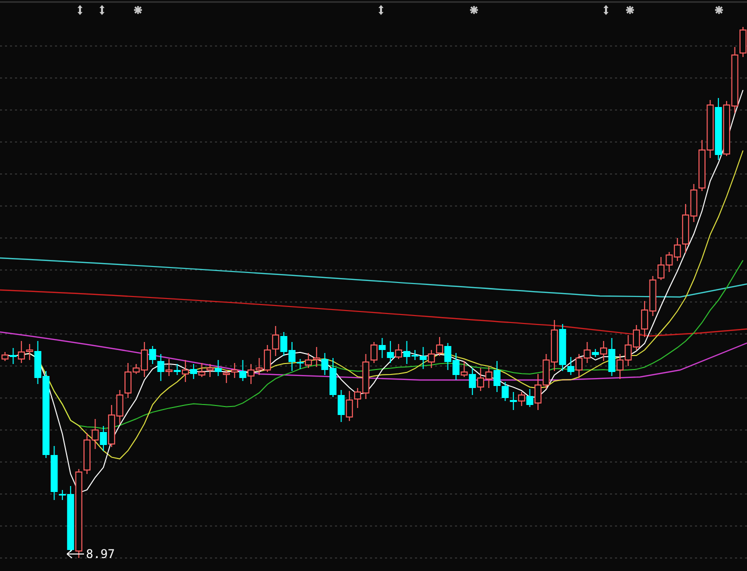 This screenshot has height=571, width=747. What do you see at coordinates (75, 554) in the screenshot?
I see `arrow-icon` at bounding box center [75, 554].